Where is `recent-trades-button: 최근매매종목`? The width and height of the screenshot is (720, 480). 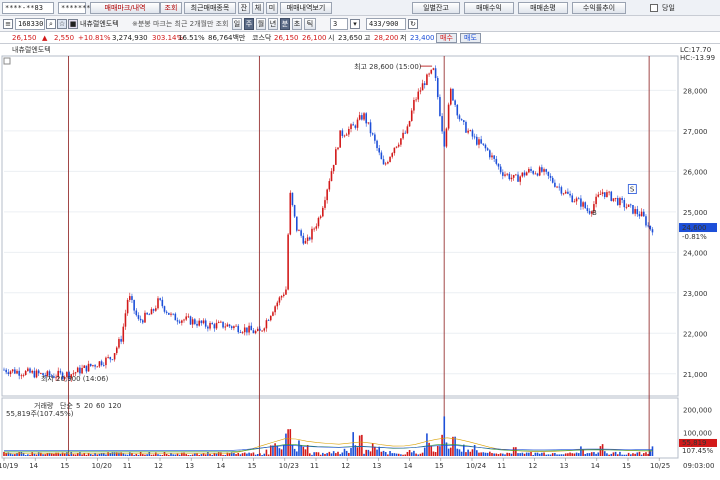
recent-trades-button: 최근매매종목 is located at coordinates (210, 8).